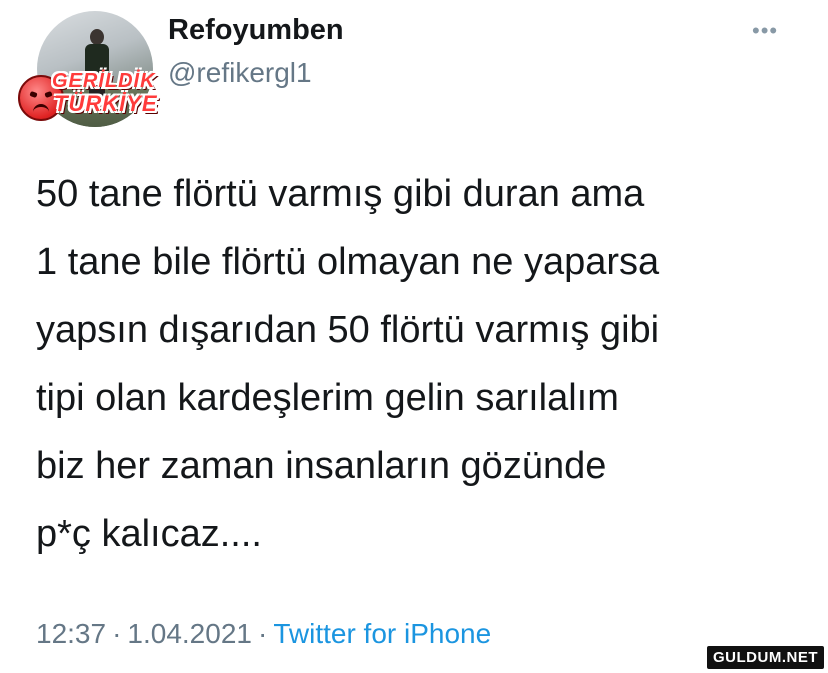 The width and height of the screenshot is (828, 673). I want to click on tweet-date: 1.04.2021, so click(189, 633).